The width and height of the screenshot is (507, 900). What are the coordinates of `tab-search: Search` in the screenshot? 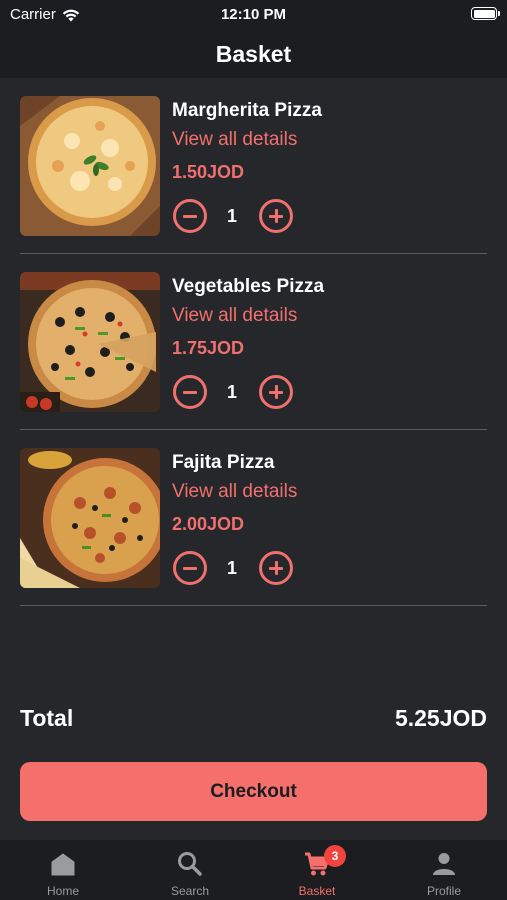 It's located at (190, 870).